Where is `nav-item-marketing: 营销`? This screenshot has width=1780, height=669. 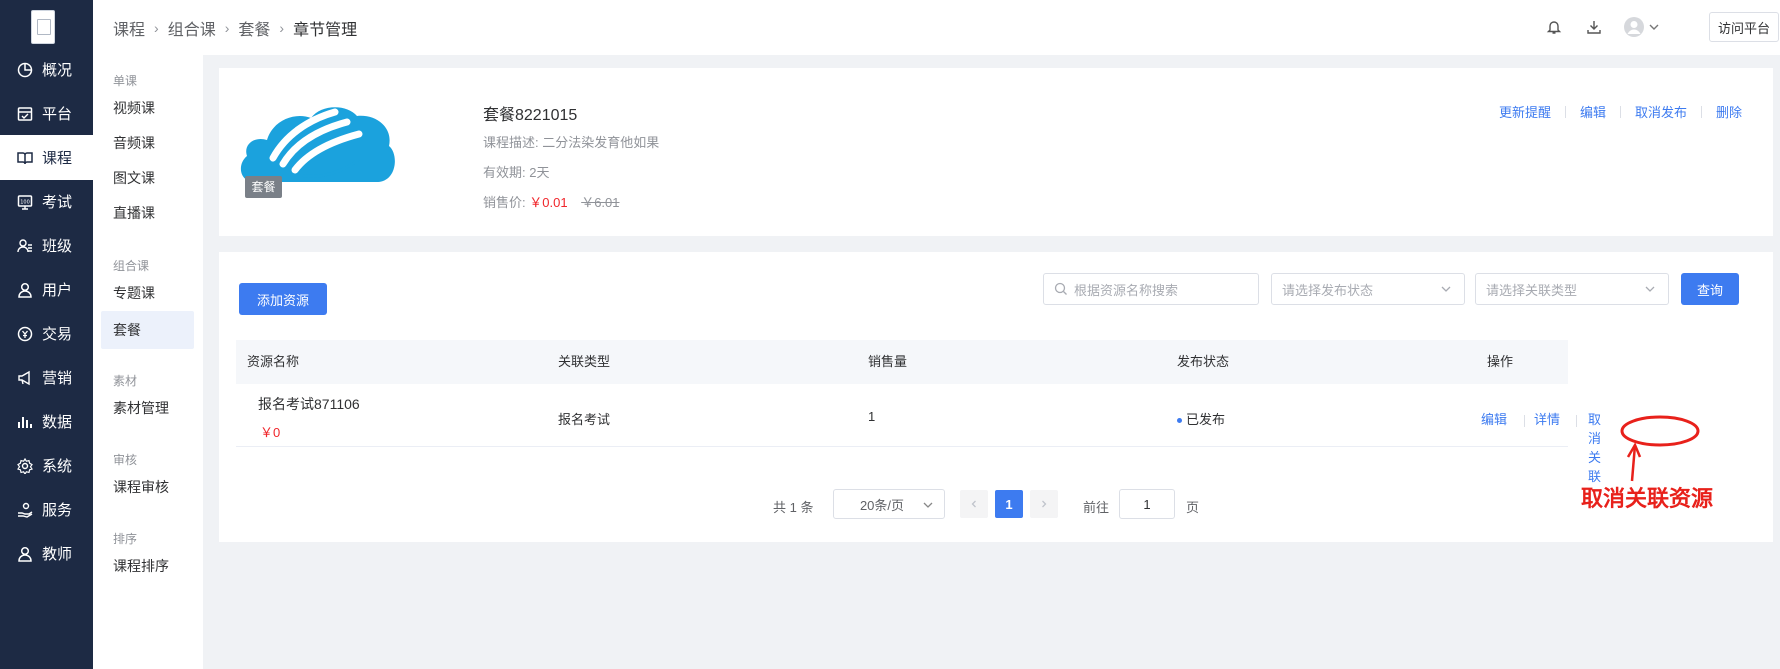
nav-item-marketing: 营销 is located at coordinates (46, 377).